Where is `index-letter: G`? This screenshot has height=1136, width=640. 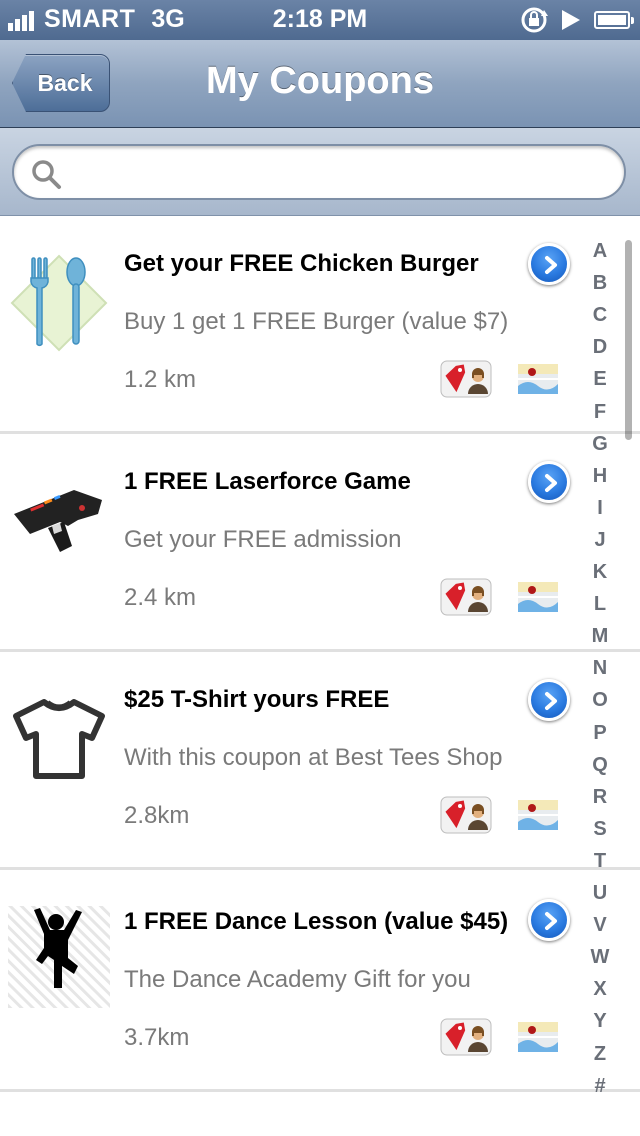
index-letter: G is located at coordinates (600, 444).